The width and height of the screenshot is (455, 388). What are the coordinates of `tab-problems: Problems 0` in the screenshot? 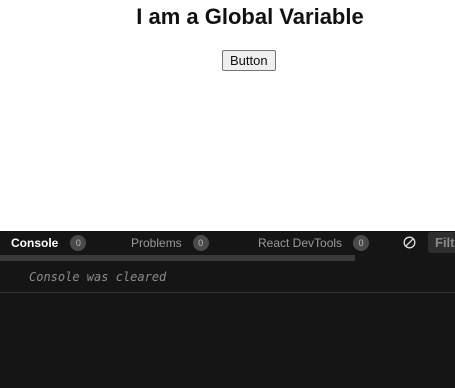 It's located at (170, 242).